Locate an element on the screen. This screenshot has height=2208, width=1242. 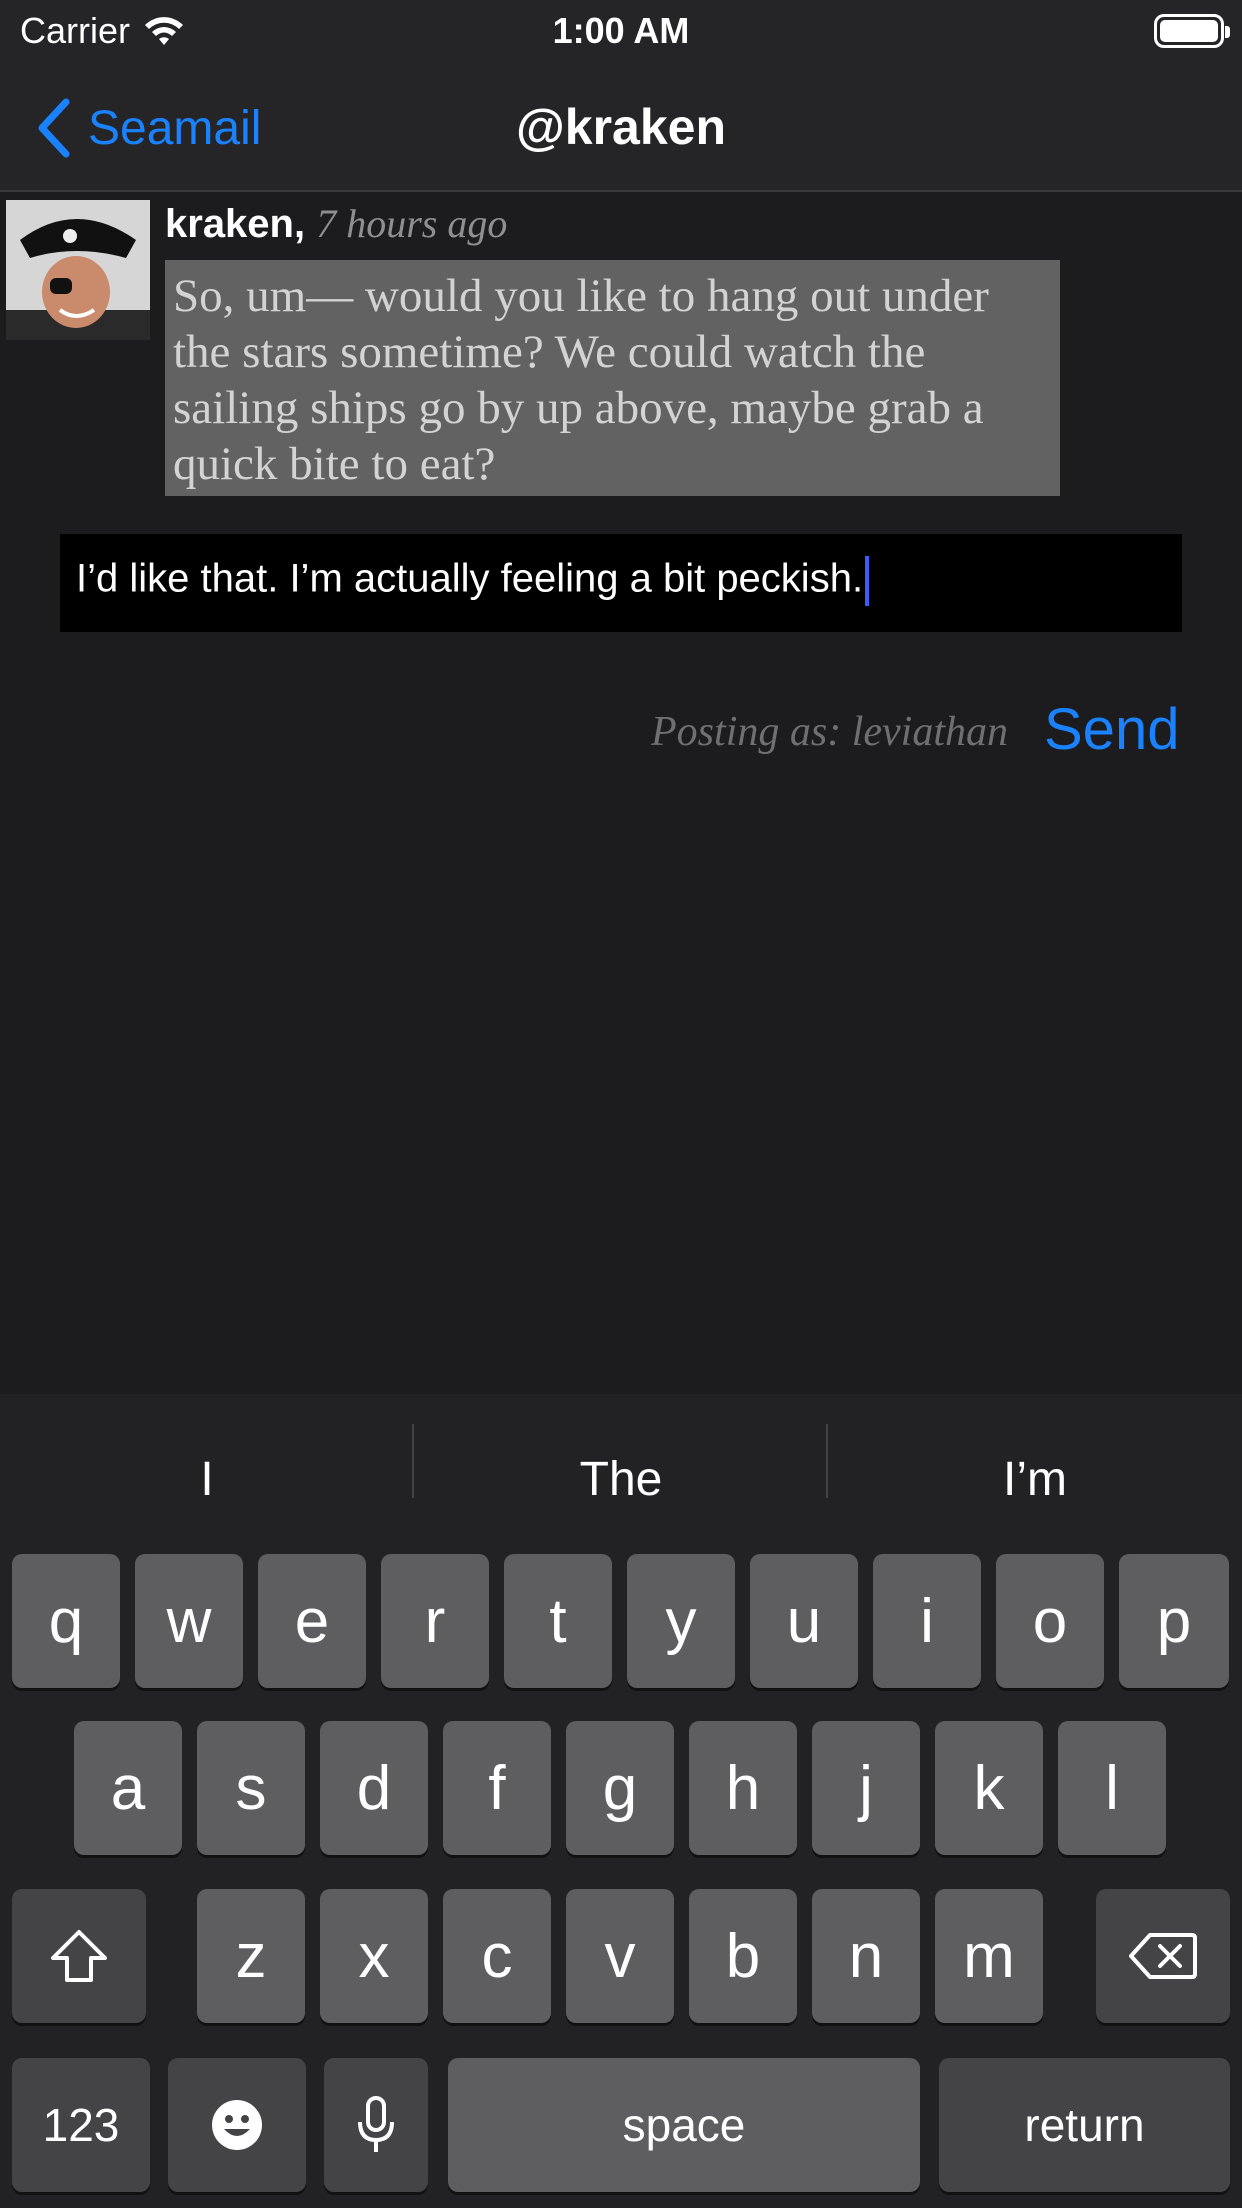
suggestion-1: I is located at coordinates (207, 1479).